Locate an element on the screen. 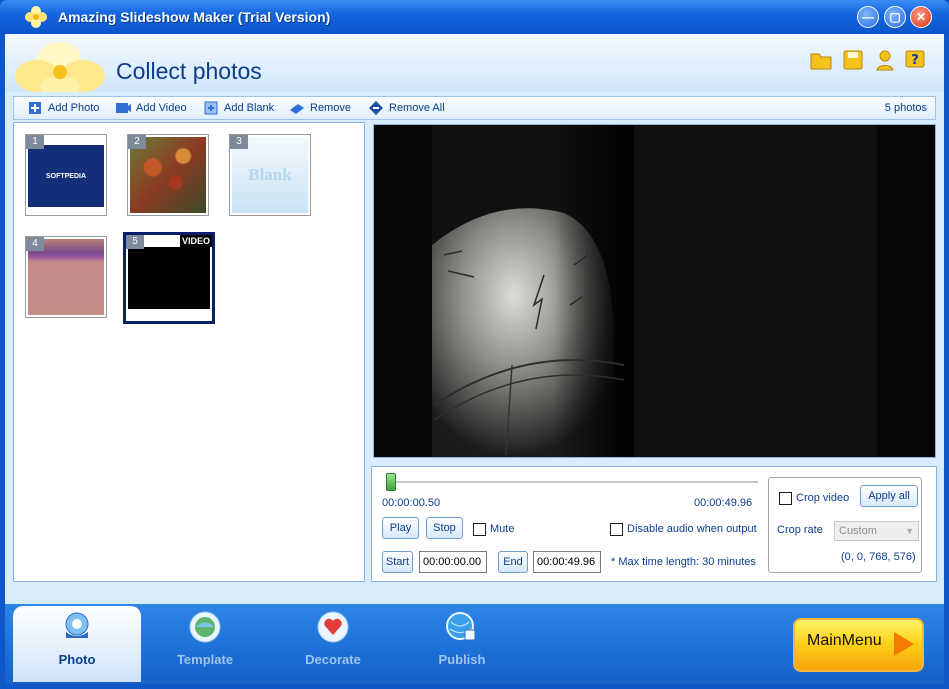 This screenshot has width=949, height=689. close-icon: ✕ is located at coordinates (921, 17).